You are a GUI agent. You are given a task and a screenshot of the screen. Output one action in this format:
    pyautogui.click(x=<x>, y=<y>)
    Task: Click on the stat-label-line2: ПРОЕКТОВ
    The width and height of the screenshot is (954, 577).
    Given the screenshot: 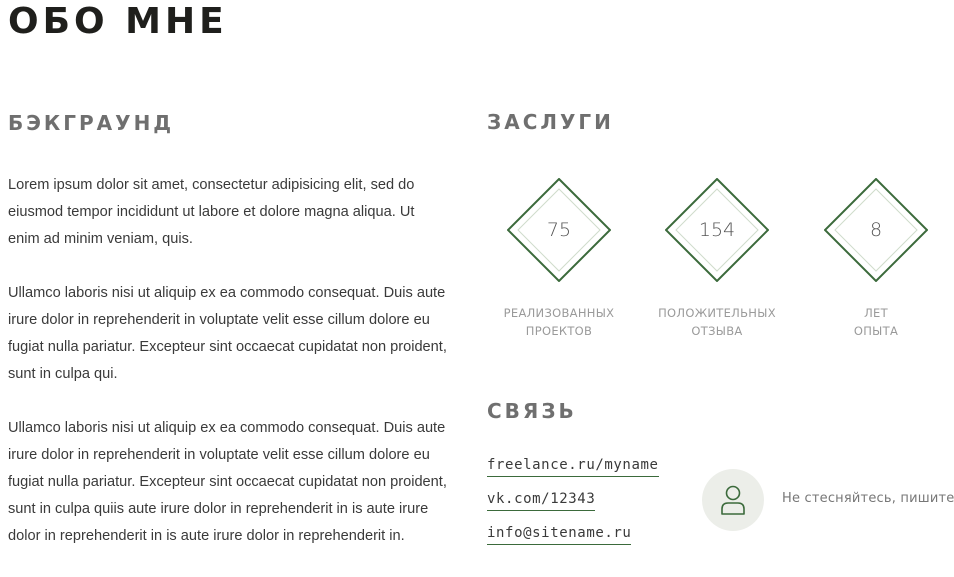 What is the action you would take?
    pyautogui.click(x=559, y=331)
    